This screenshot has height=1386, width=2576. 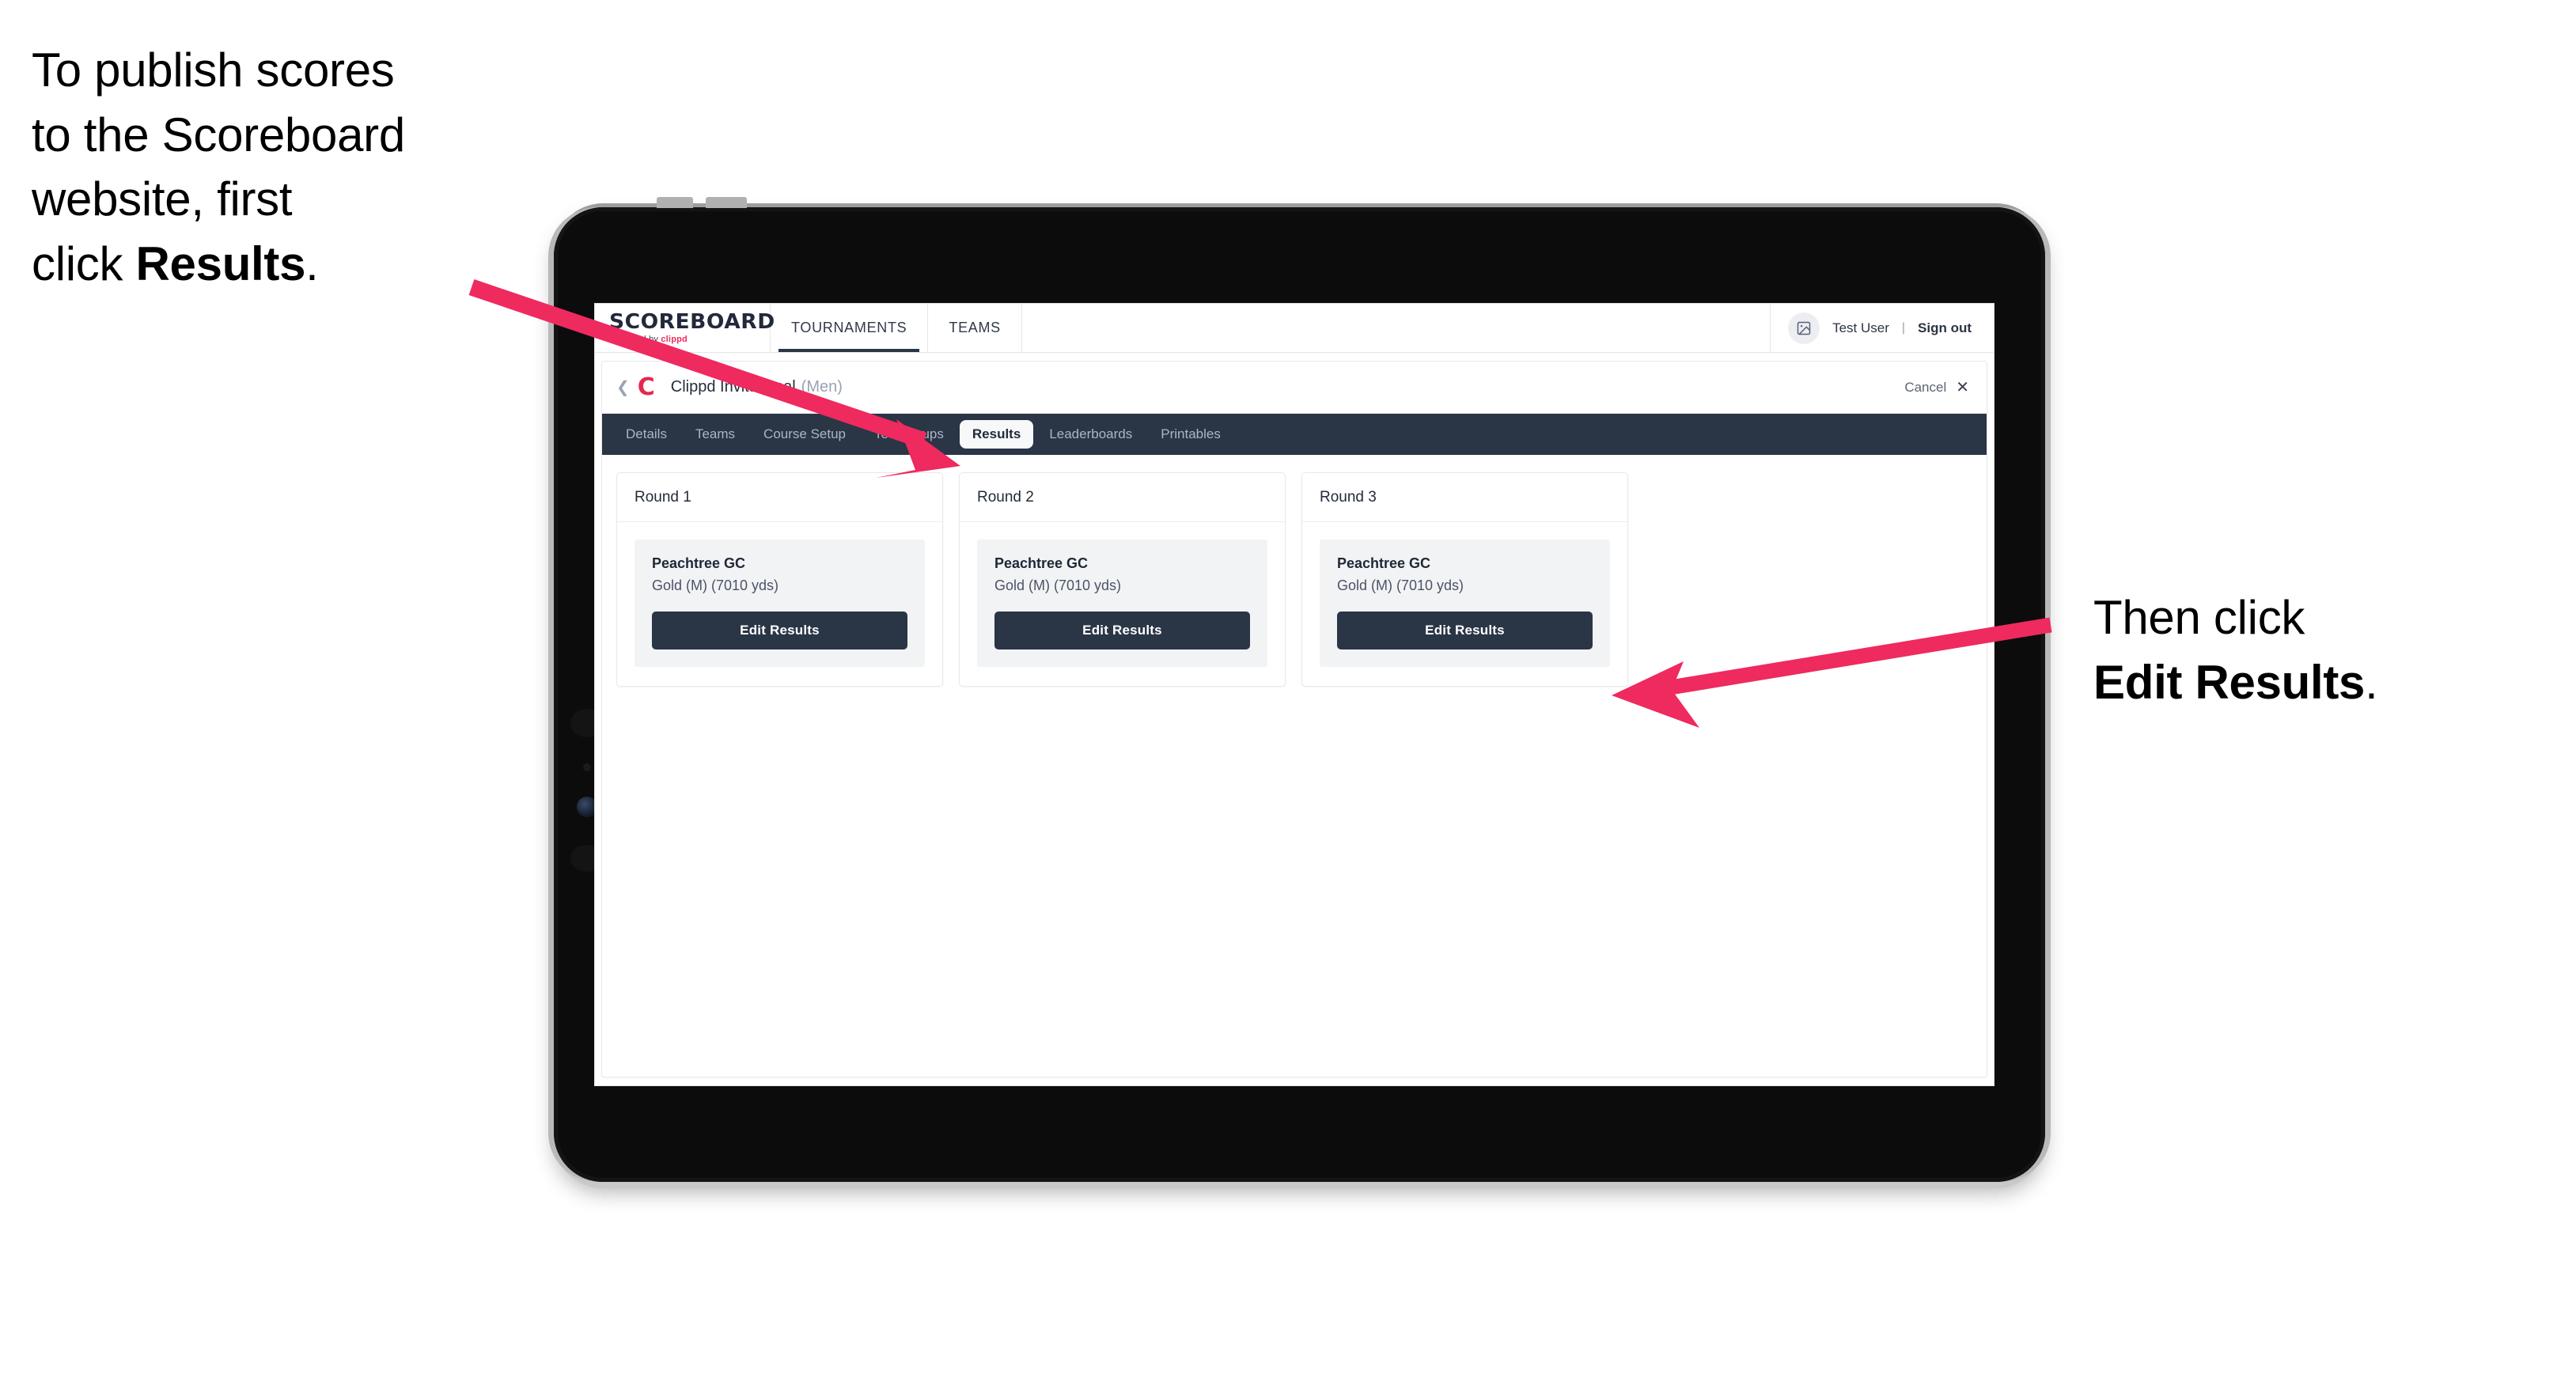 I want to click on brand-wordmark: SCOREBOARD, so click(x=691, y=322).